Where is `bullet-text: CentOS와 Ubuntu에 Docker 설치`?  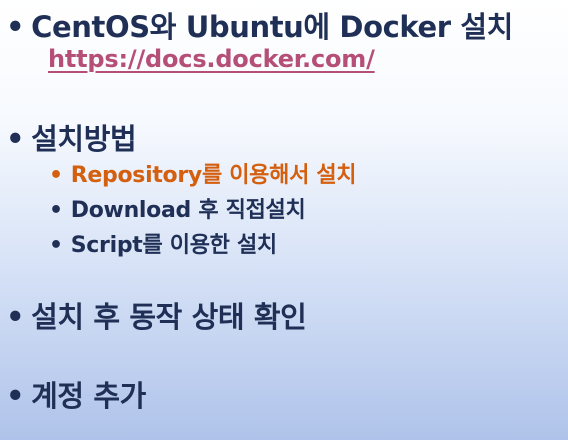 bullet-text: CentOS와 Ubuntu에 Docker 설치 is located at coordinates (272, 27).